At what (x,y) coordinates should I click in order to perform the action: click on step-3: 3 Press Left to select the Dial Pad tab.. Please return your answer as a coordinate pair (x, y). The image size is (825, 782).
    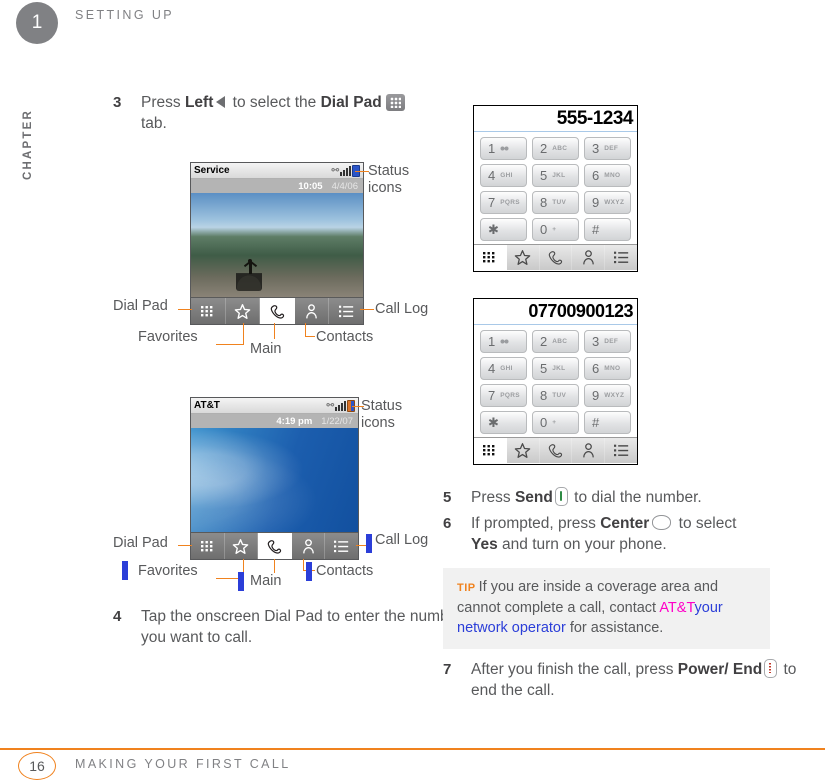
    Looking at the image, I should click on (278, 113).